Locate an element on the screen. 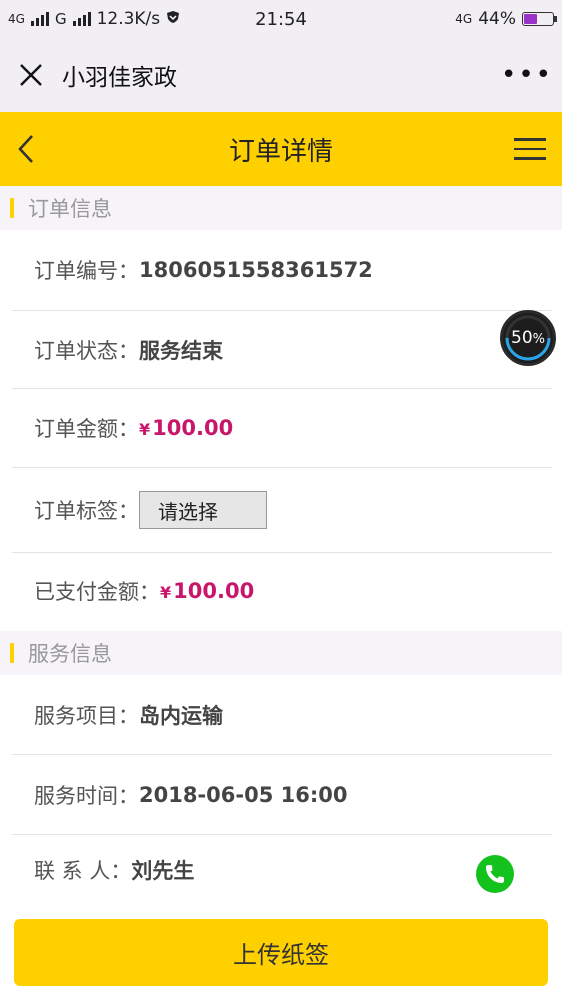  paid-amount-value: ¥100.00 is located at coordinates (207, 591).